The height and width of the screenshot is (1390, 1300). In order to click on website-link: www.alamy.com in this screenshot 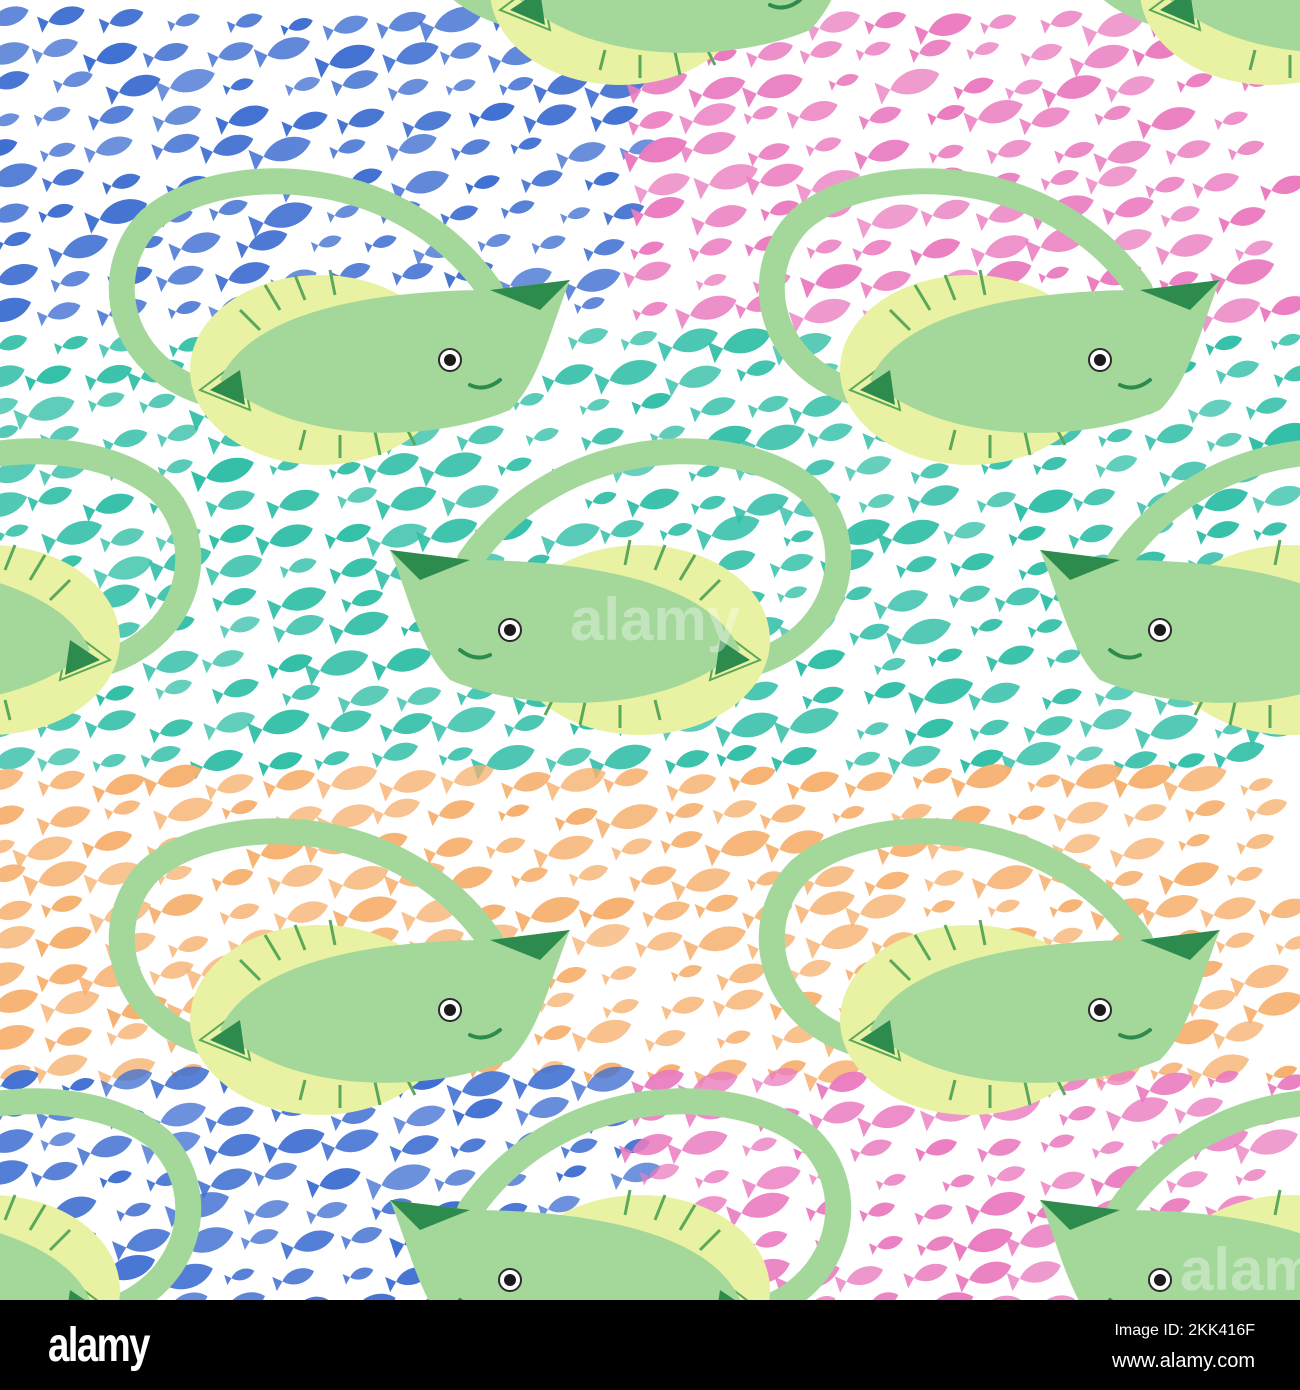, I will do `click(1183, 1361)`.